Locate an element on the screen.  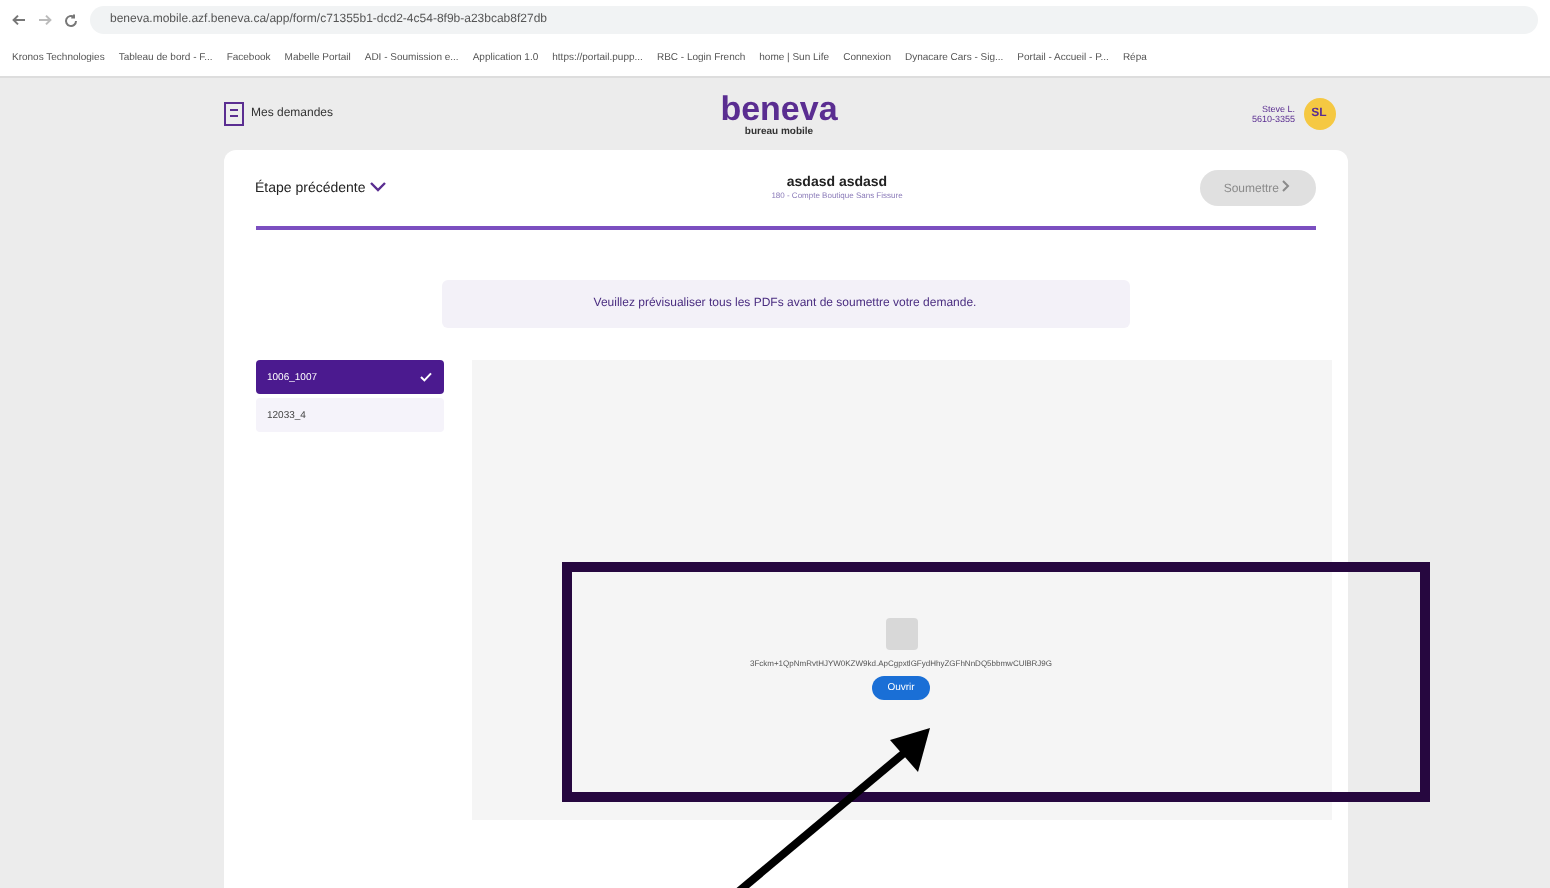
chevron-down-icon is located at coordinates (377, 187).